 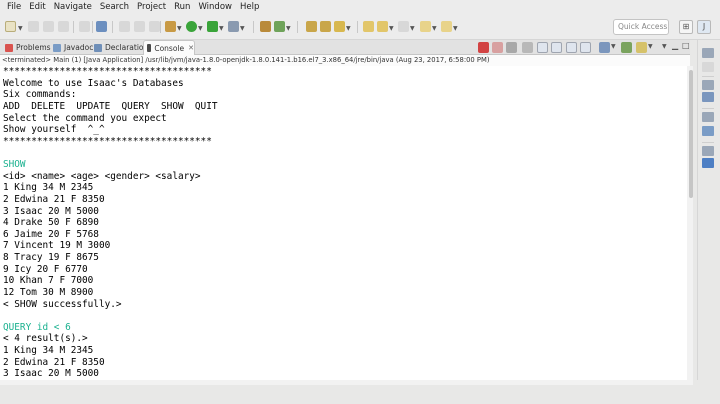 What do you see at coordinates (51, 211) in the screenshot?
I see `console-output-line: 3 Isaac 20 M 5000` at bounding box center [51, 211].